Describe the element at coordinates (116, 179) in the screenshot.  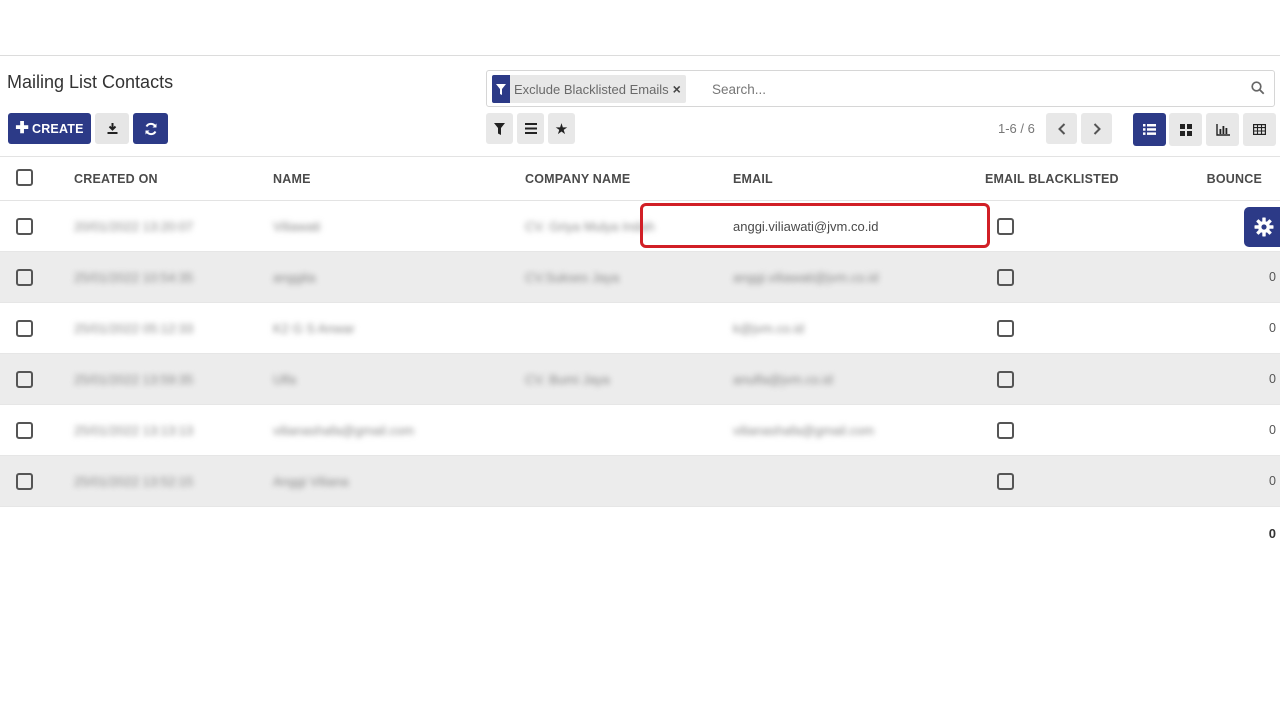
I see `column-header-created-on: CREATED ON` at that location.